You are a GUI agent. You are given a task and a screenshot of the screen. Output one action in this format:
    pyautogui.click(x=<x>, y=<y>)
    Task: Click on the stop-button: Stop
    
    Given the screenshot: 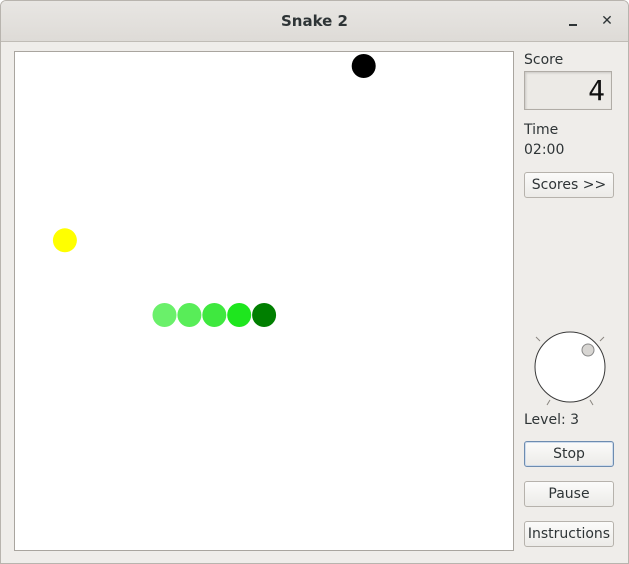 What is the action you would take?
    pyautogui.click(x=569, y=454)
    